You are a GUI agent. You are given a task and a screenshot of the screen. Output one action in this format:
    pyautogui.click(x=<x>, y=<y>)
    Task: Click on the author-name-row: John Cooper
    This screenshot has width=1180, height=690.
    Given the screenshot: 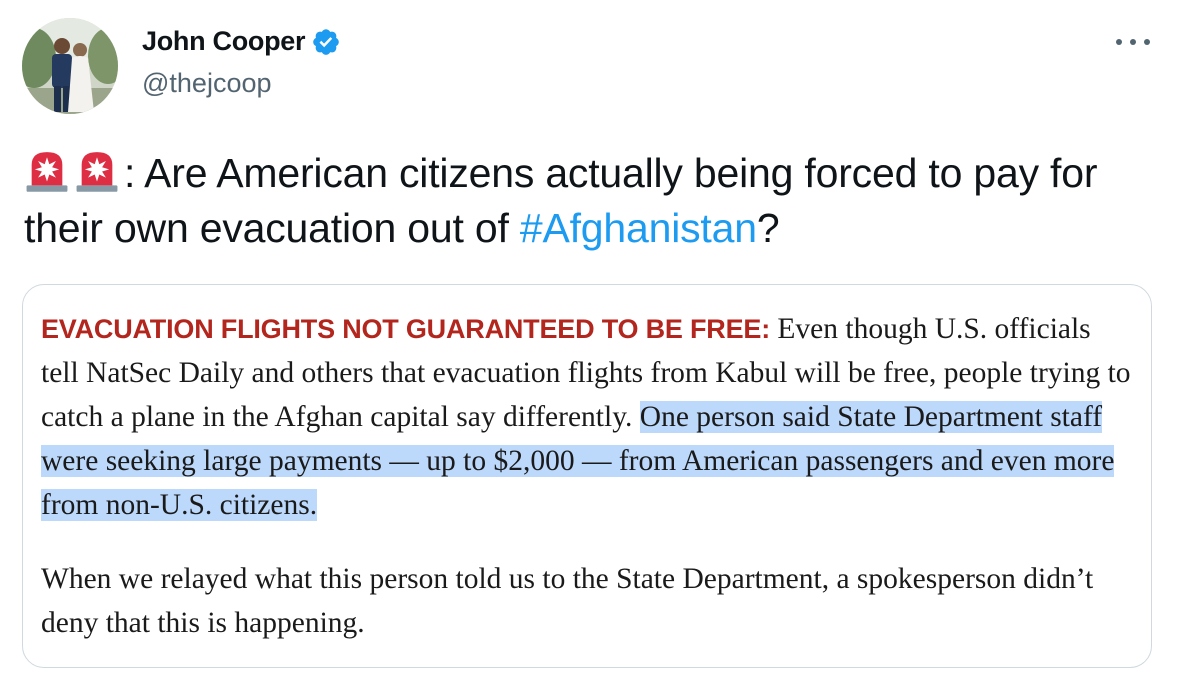 What is the action you would take?
    pyautogui.click(x=241, y=41)
    